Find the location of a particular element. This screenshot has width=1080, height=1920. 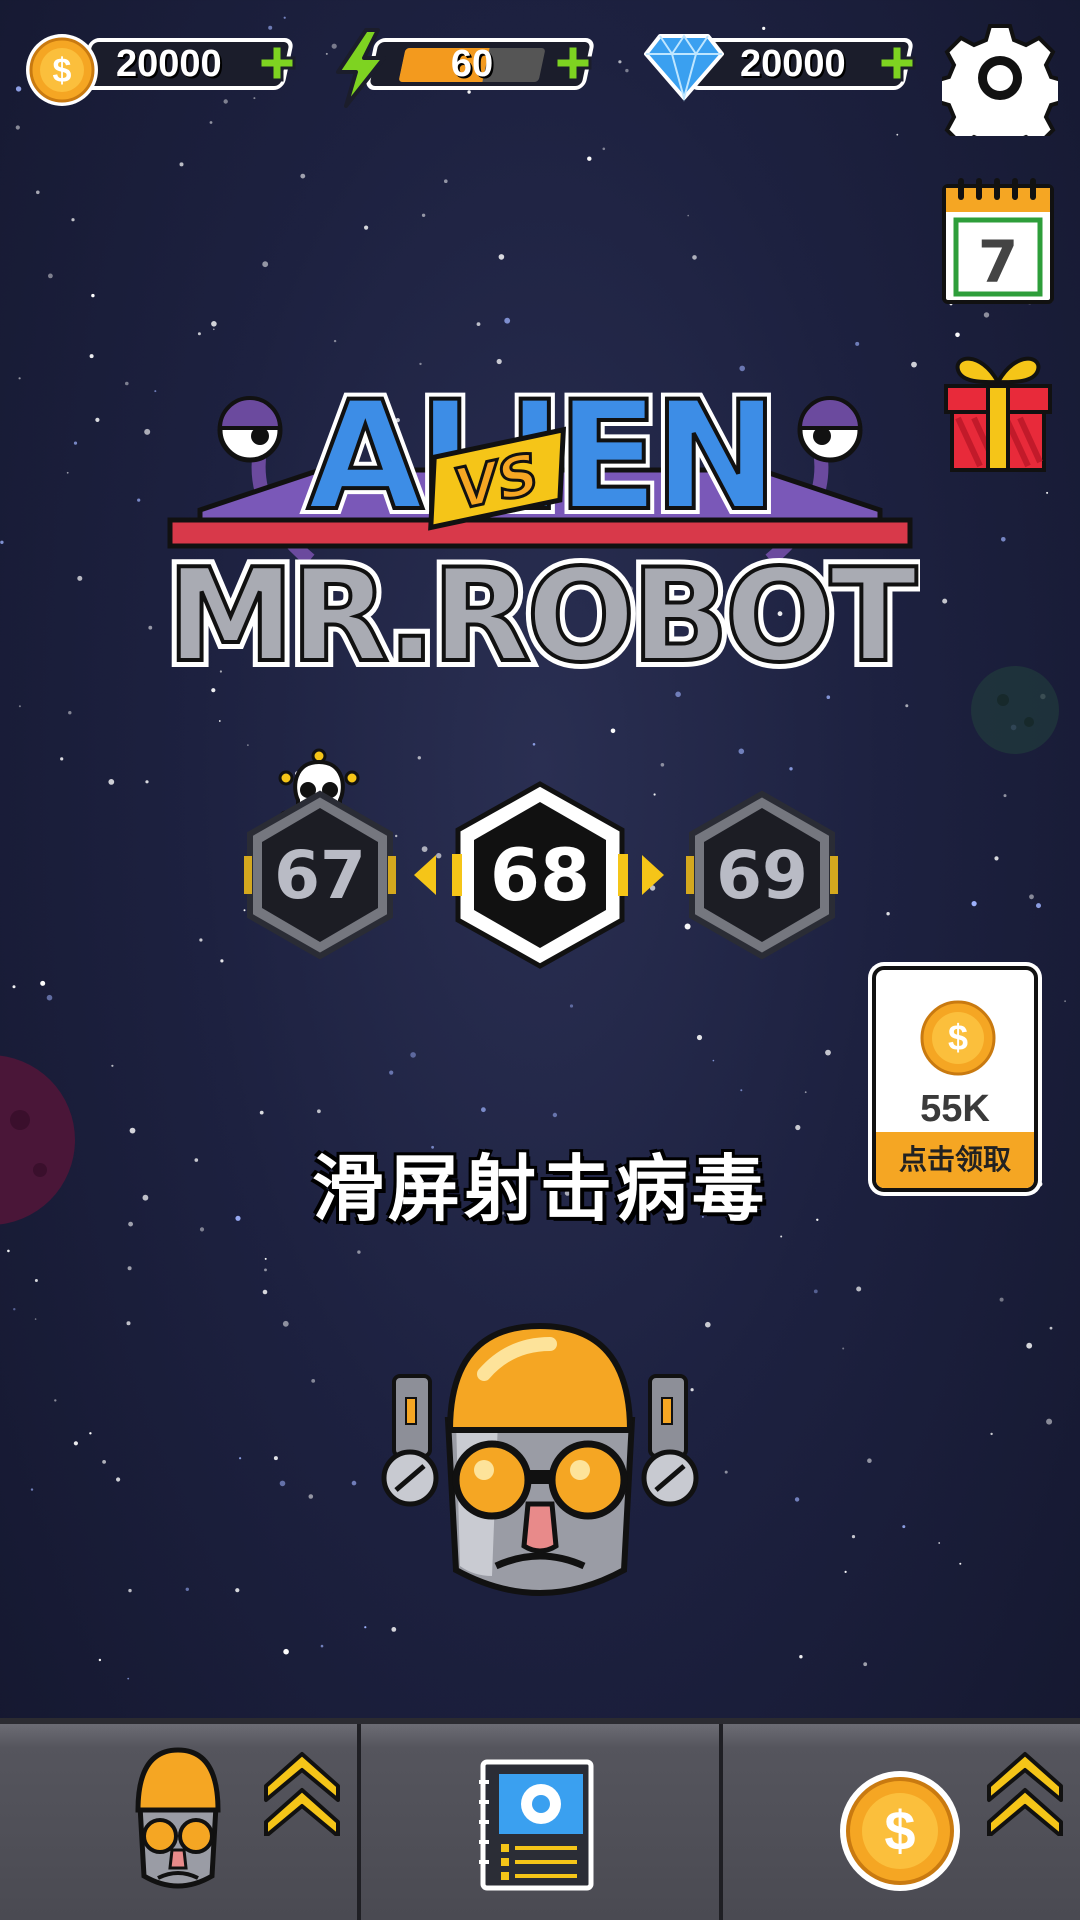

level-left-arrow is located at coordinates (425, 875).